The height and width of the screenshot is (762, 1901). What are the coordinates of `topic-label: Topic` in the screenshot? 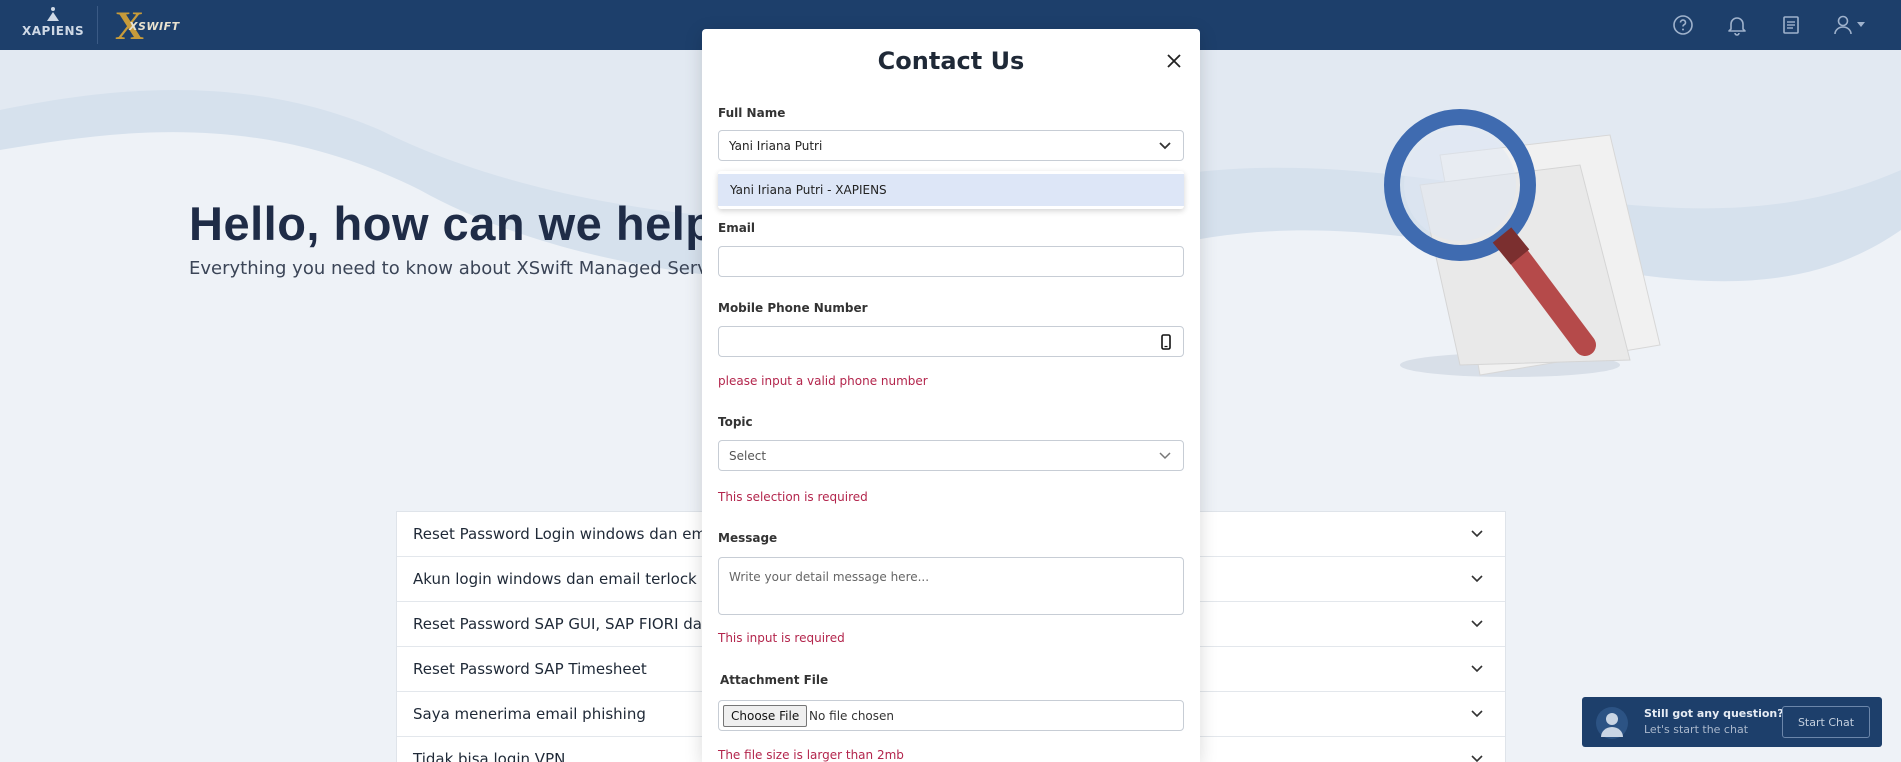 It's located at (735, 422).